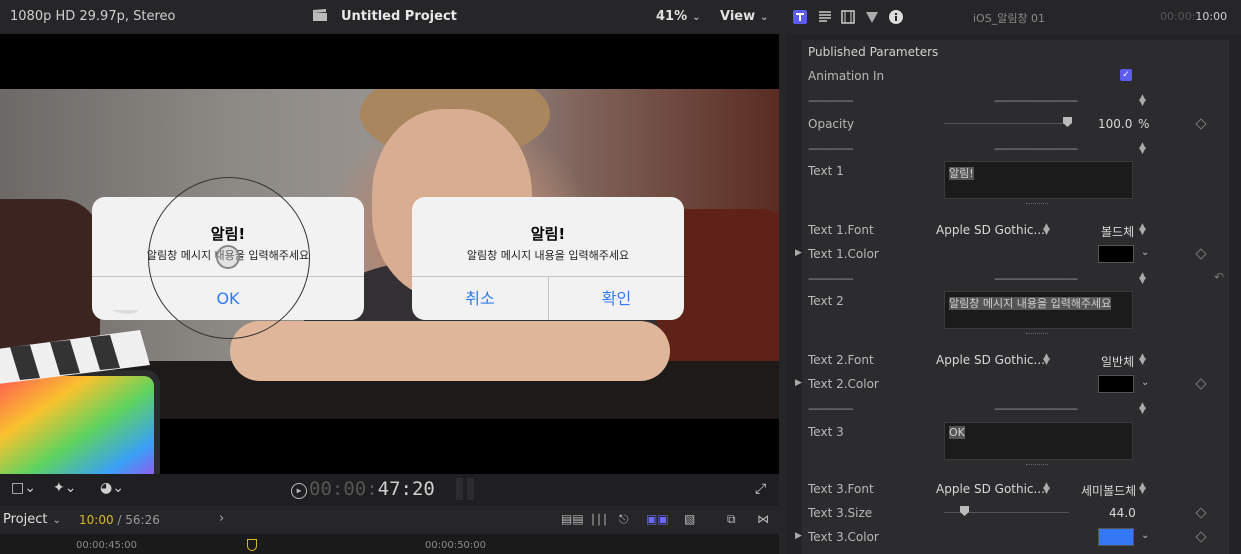 The width and height of the screenshot is (1241, 554). Describe the element at coordinates (1116, 537) in the screenshot. I see `text3-color-swatch` at that location.